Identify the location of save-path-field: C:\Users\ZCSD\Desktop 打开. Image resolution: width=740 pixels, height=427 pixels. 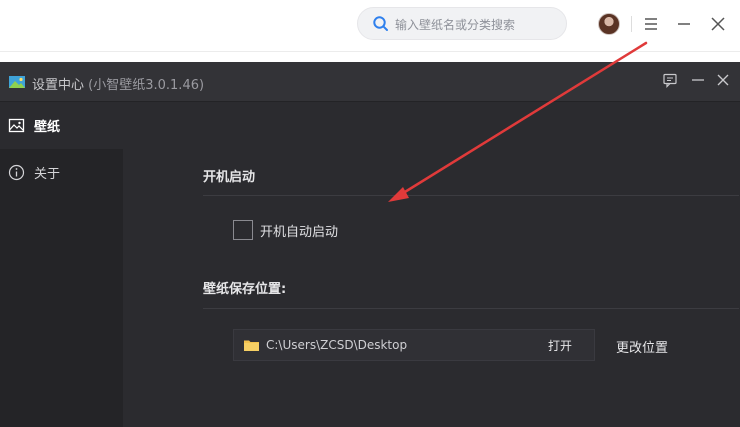
(414, 345).